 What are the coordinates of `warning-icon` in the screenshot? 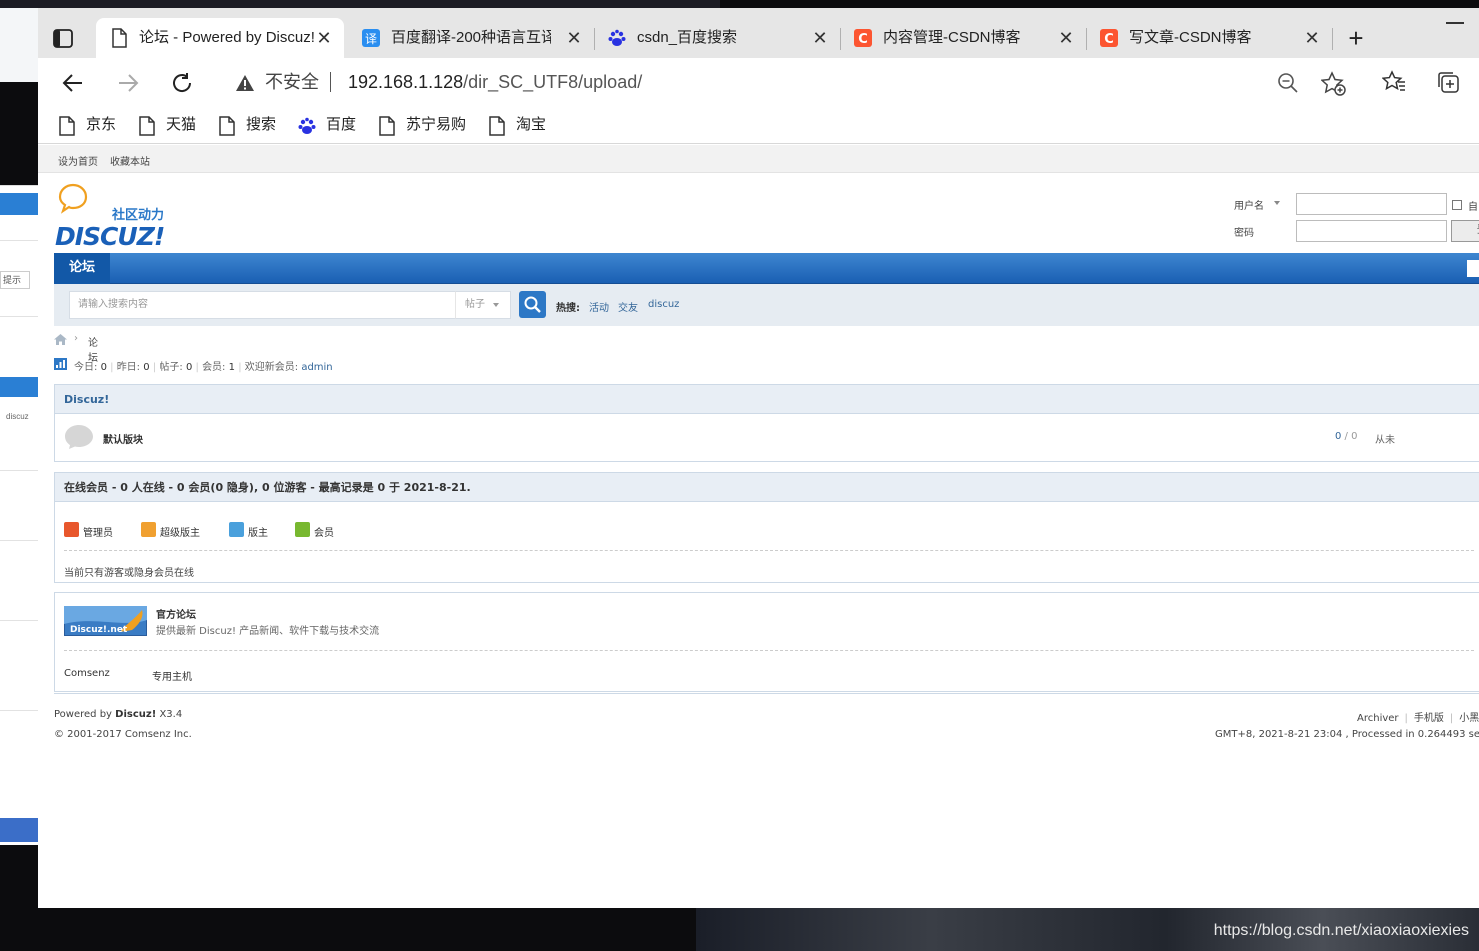 It's located at (245, 83).